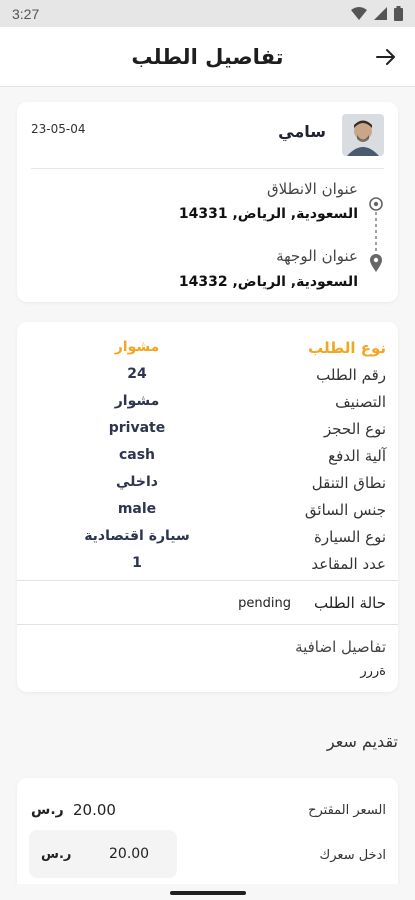 The width and height of the screenshot is (415, 900). Describe the element at coordinates (207, 13) in the screenshot. I see `status-bar: 3:27` at that location.